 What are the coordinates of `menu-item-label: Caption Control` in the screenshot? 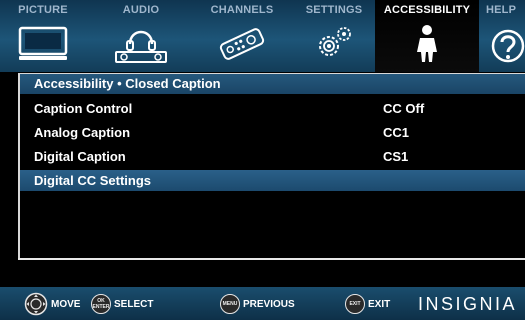 It's located at (83, 108).